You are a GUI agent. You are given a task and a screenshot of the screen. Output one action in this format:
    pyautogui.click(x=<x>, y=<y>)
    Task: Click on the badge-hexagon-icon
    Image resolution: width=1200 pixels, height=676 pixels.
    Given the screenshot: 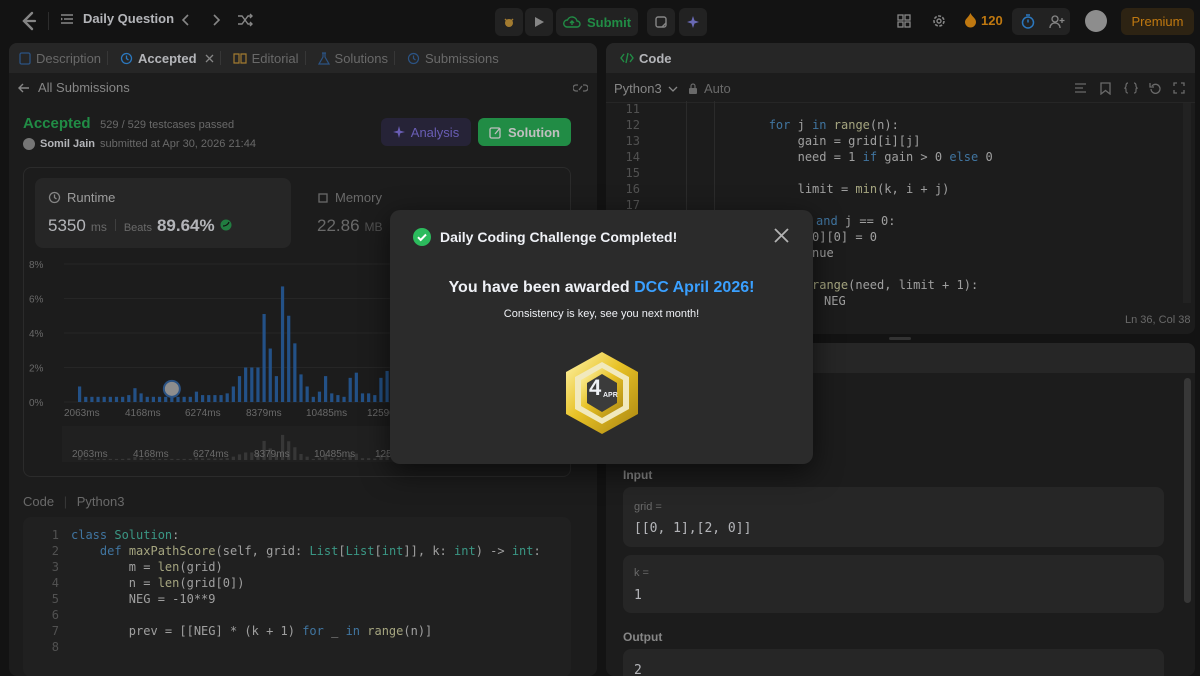 What is the action you would take?
    pyautogui.click(x=602, y=393)
    